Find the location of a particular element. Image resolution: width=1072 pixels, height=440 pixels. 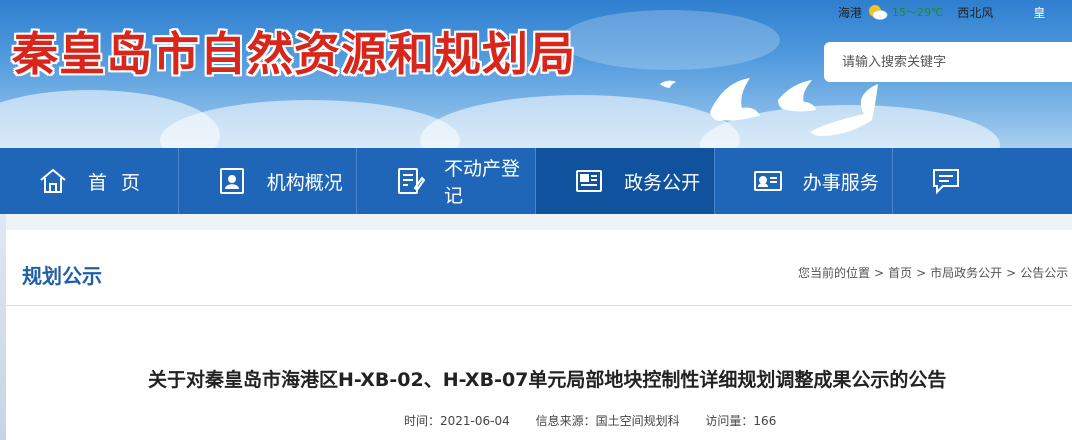

nav-item-org-profile: 机构概况 is located at coordinates (268, 181).